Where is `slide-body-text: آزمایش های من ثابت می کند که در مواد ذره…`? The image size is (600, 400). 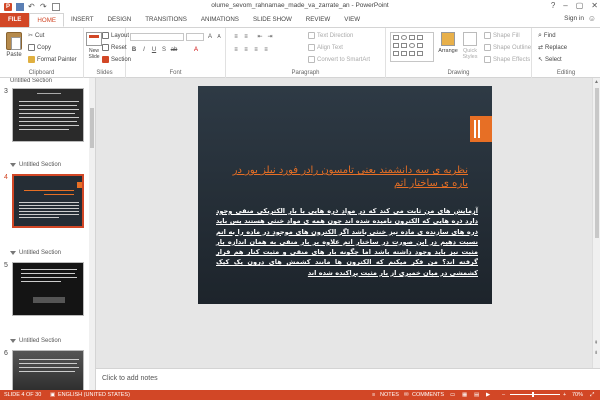
slide-body-text: آزمایش های من ثابت می کند که در مواد ذره… is located at coordinates (347, 242).